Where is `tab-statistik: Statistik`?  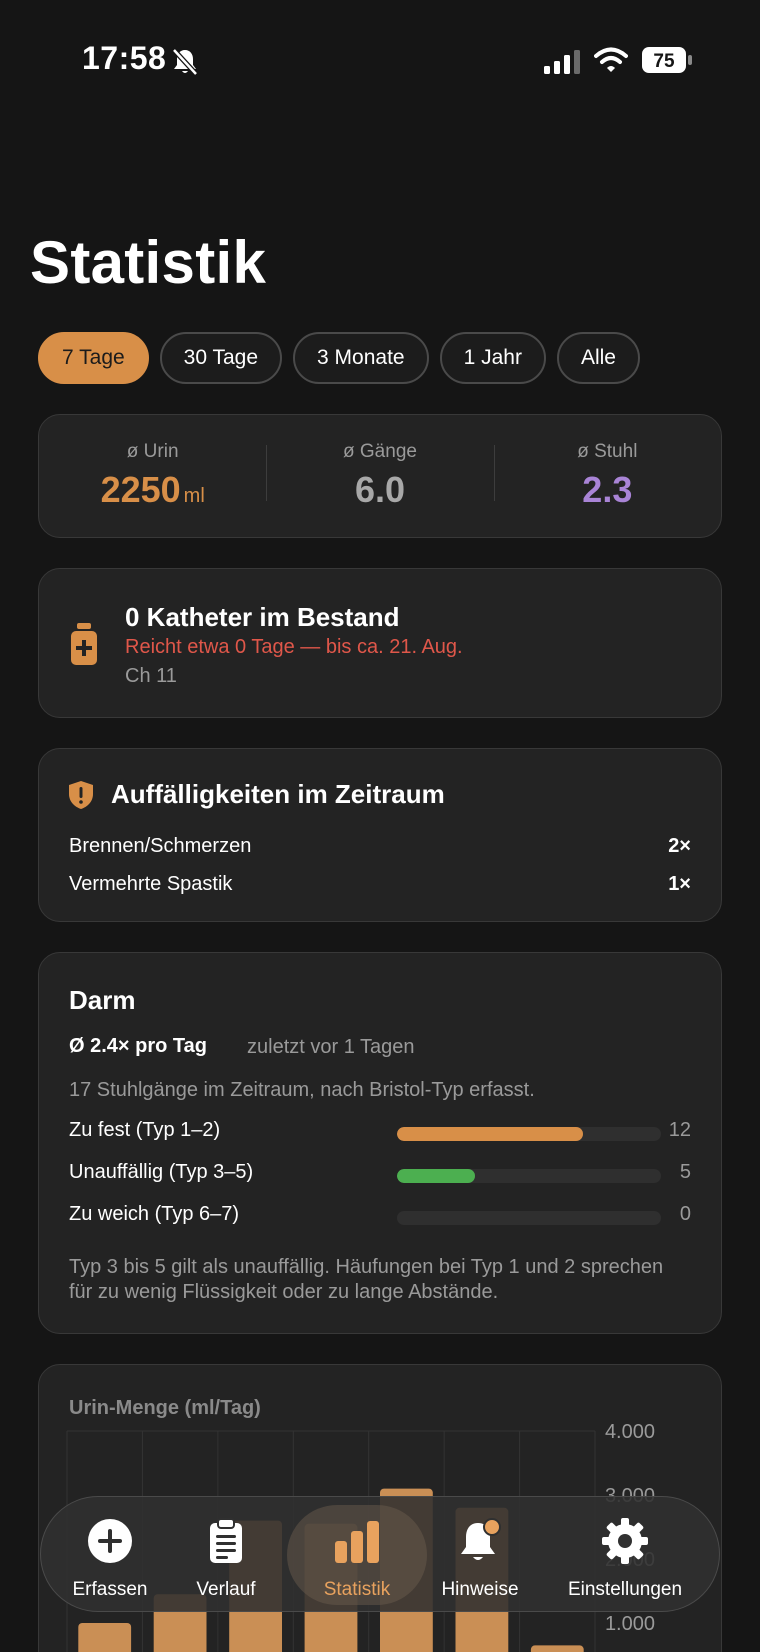 tab-statistik: Statistik is located at coordinates (357, 1555).